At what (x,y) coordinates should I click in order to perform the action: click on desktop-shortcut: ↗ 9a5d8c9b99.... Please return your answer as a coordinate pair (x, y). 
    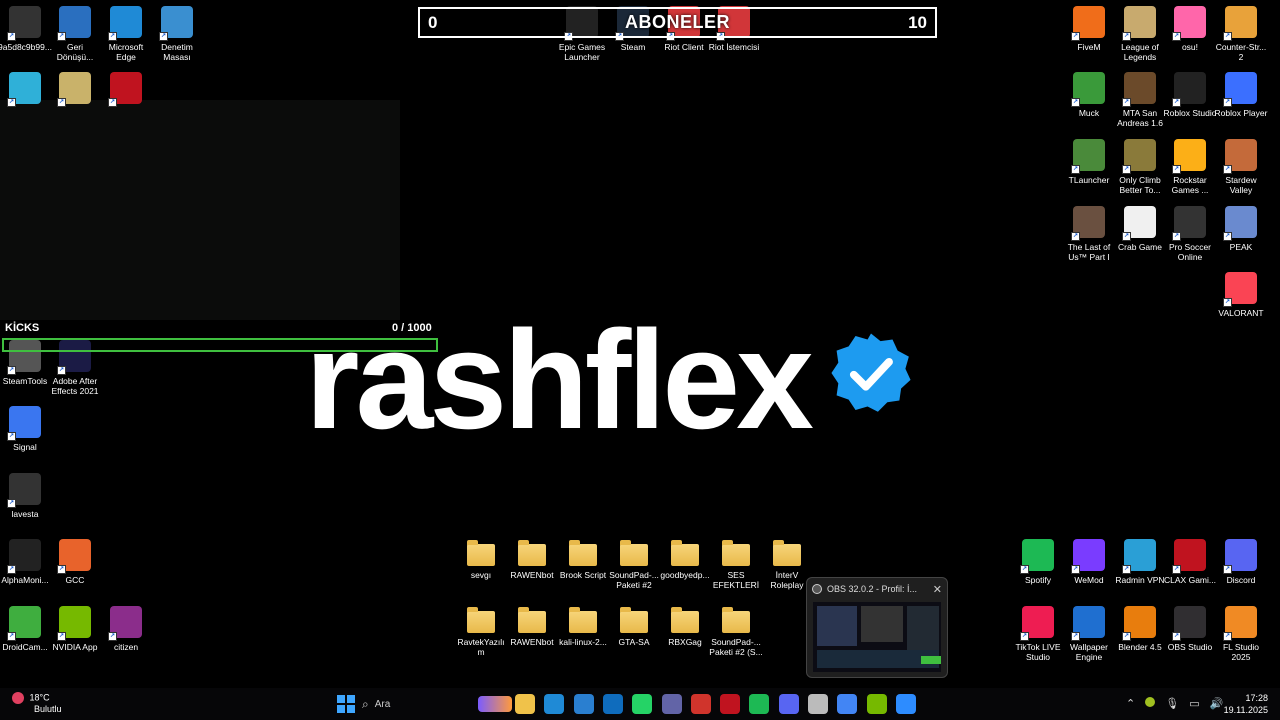
    Looking at the image, I should click on (26, 29).